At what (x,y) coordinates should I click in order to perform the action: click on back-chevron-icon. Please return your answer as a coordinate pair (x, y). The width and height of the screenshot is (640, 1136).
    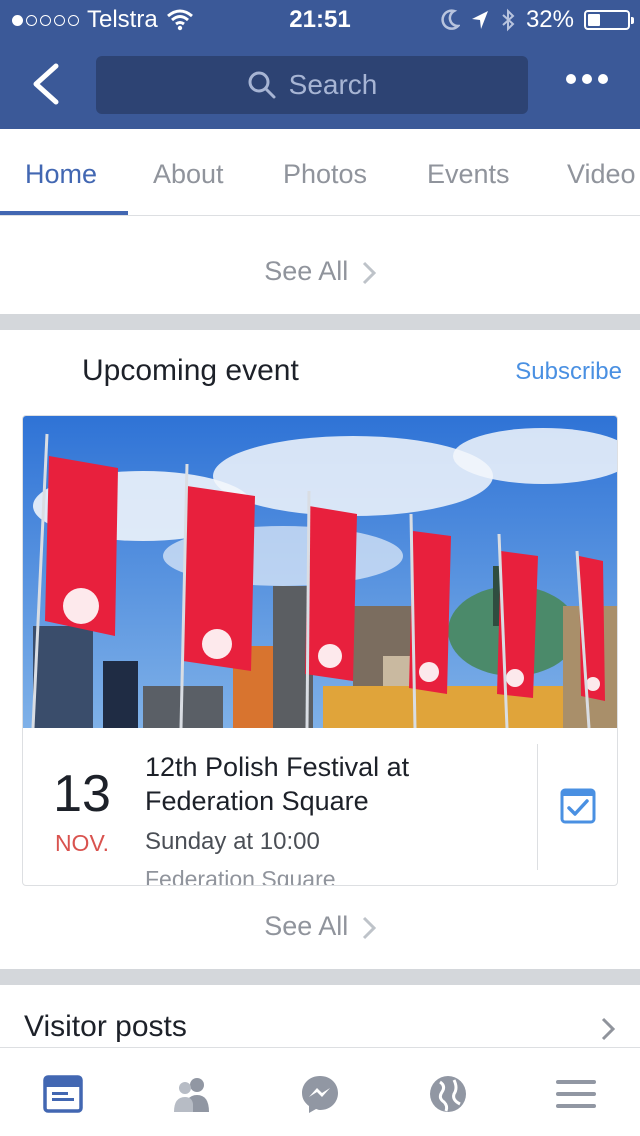
    Looking at the image, I should click on (46, 84).